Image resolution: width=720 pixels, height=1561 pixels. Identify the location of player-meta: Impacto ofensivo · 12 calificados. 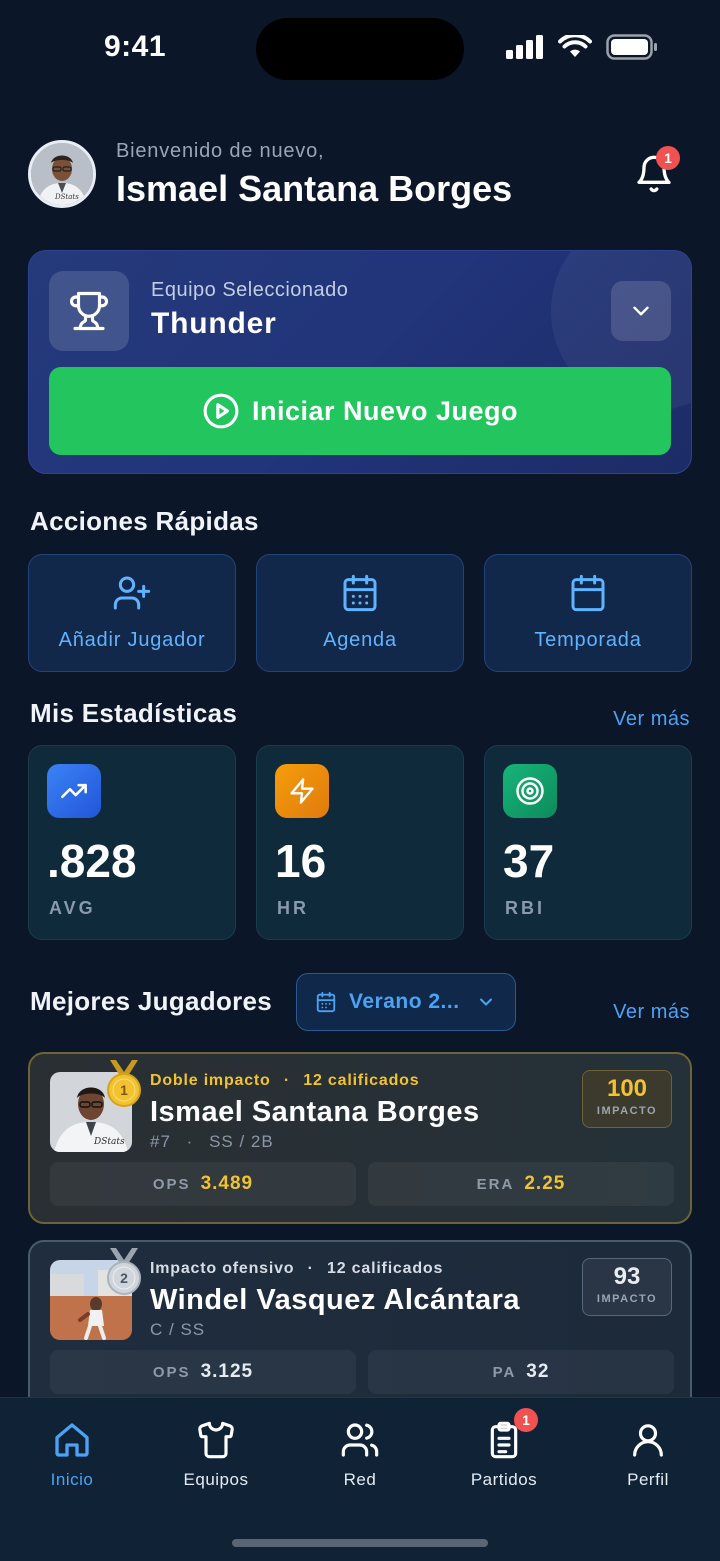
(296, 1269).